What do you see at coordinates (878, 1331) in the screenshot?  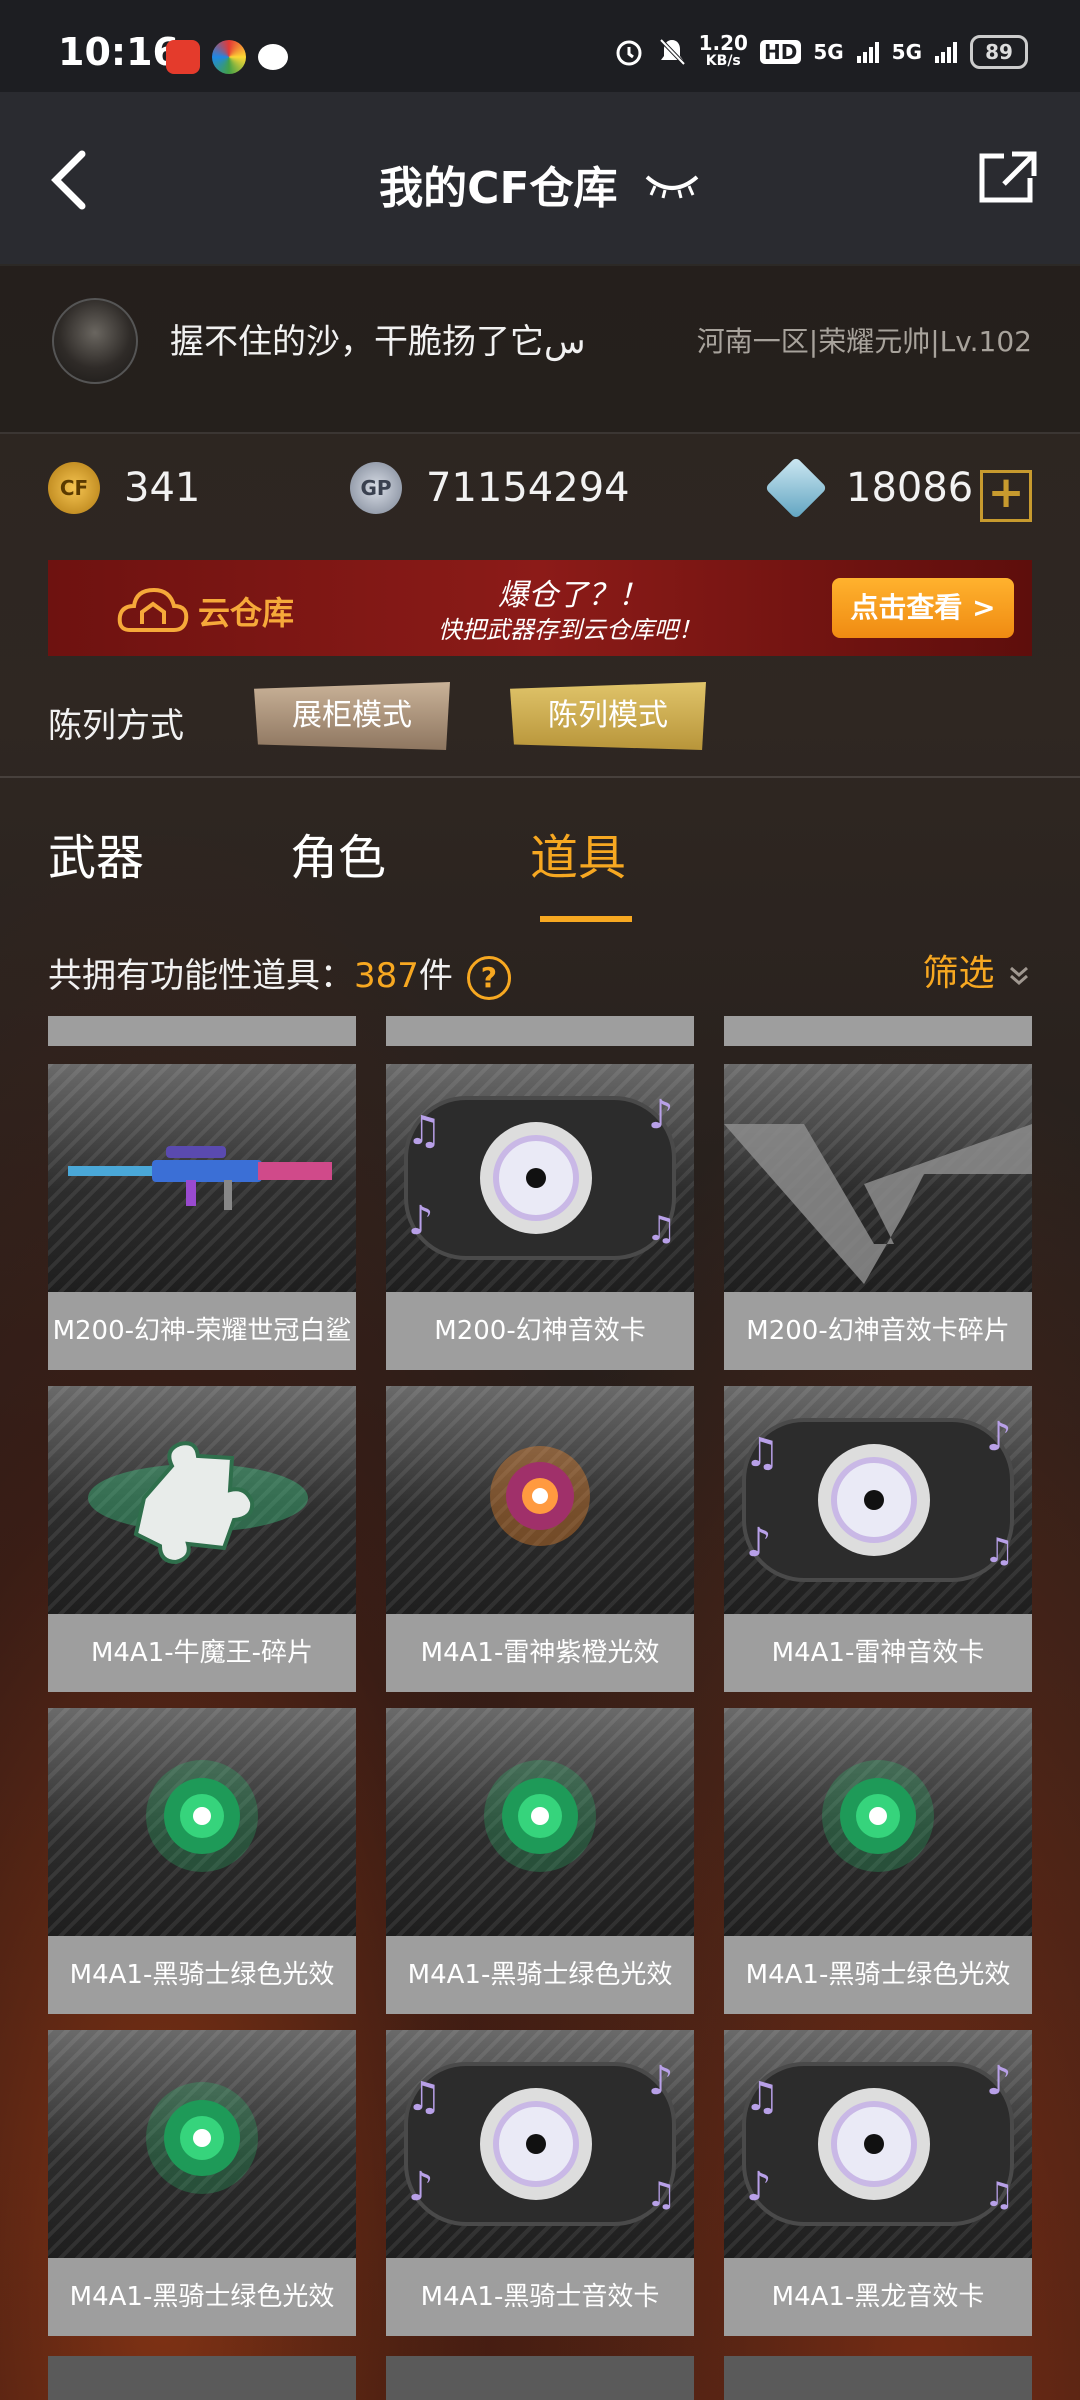 I see `item-name: M200-幻神音效卡碎片` at bounding box center [878, 1331].